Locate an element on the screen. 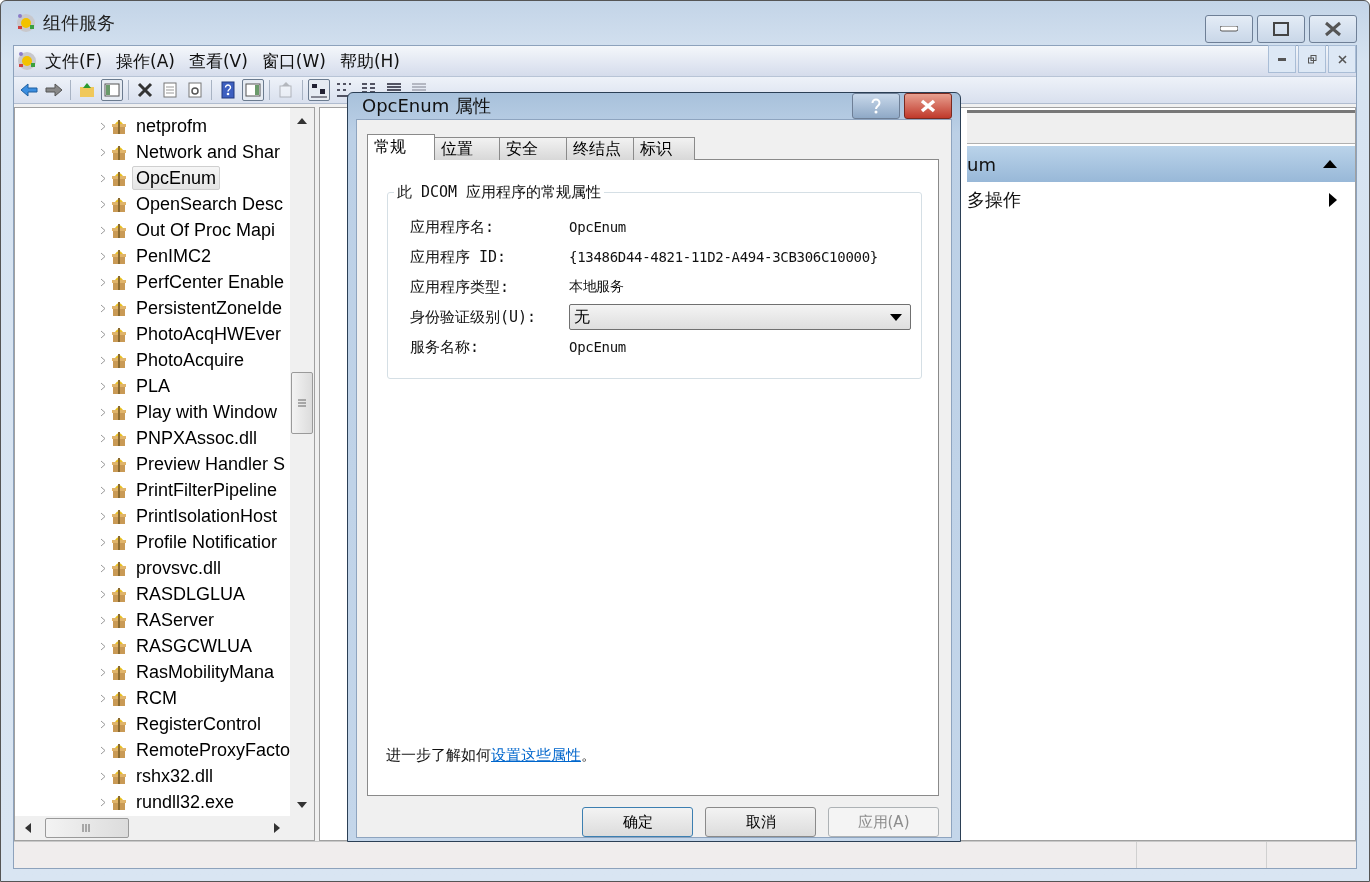  menu-item: 帮助(H) is located at coordinates (369, 61).